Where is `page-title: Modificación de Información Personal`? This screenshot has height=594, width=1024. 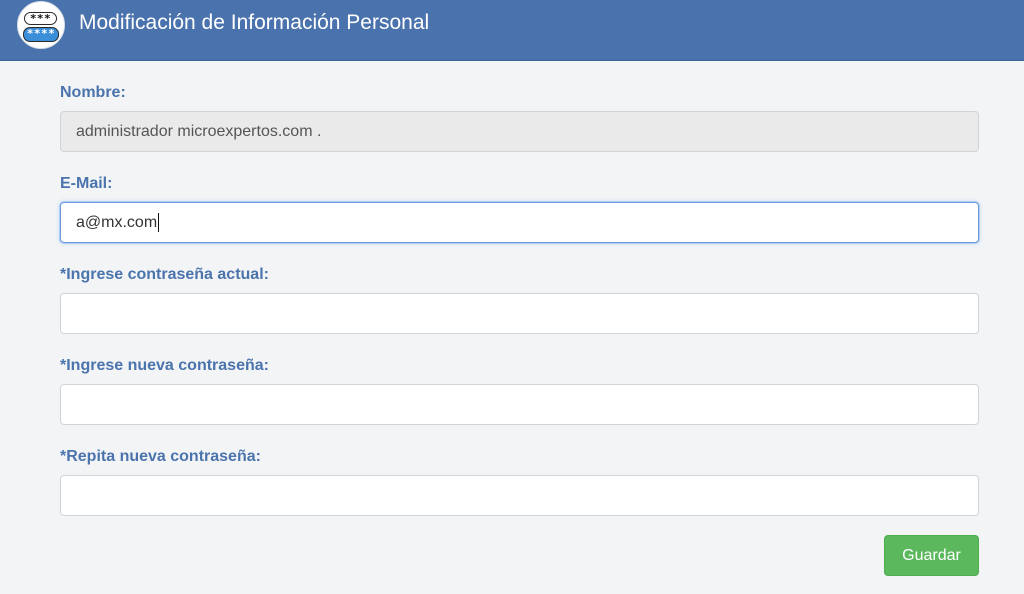 page-title: Modificación de Información Personal is located at coordinates (254, 22).